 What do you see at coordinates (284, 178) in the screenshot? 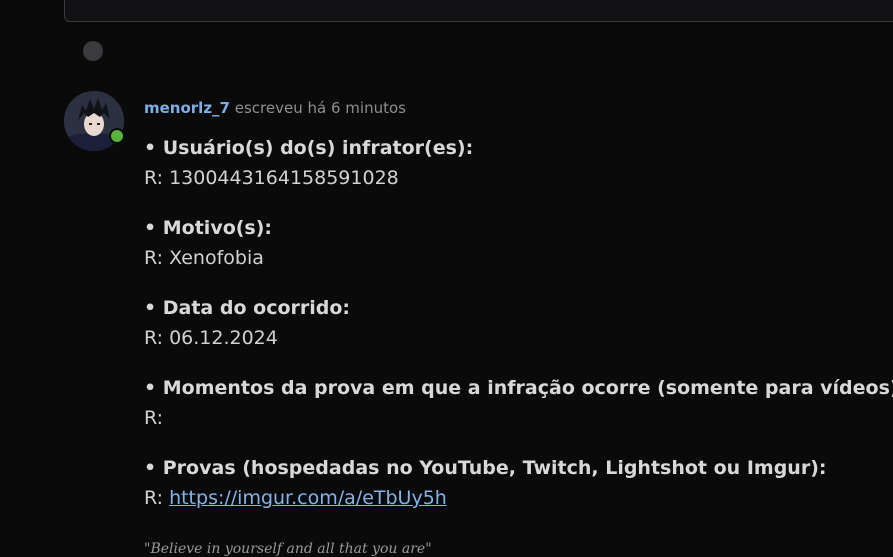
I see `answer-value: 1300443164158591028` at bounding box center [284, 178].